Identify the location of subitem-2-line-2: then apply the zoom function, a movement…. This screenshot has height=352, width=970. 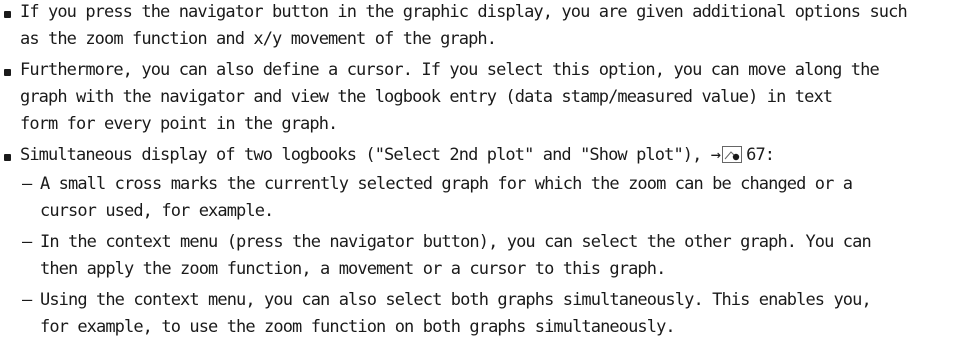
(353, 269).